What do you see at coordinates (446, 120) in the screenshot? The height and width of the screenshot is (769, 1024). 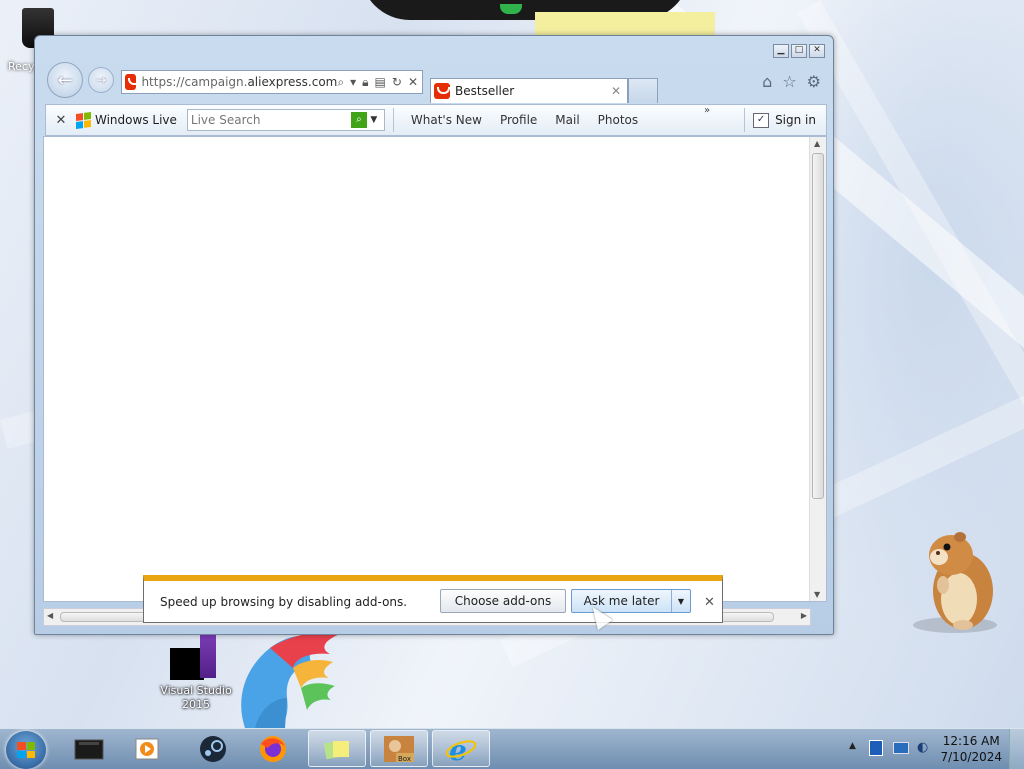 I see `toolbar-link-whats-new: What's New` at bounding box center [446, 120].